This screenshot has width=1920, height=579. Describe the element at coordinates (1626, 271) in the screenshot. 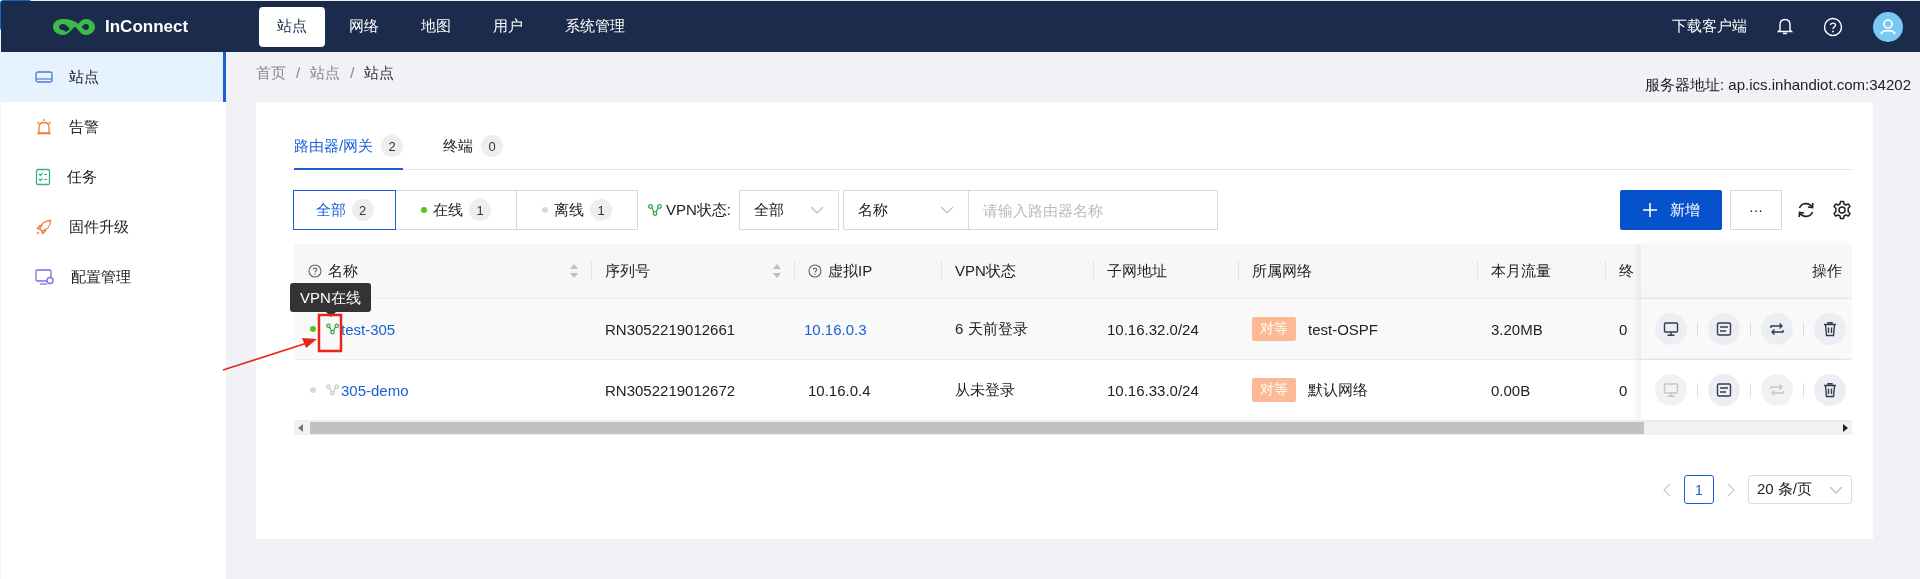

I see `column-header: 终` at that location.